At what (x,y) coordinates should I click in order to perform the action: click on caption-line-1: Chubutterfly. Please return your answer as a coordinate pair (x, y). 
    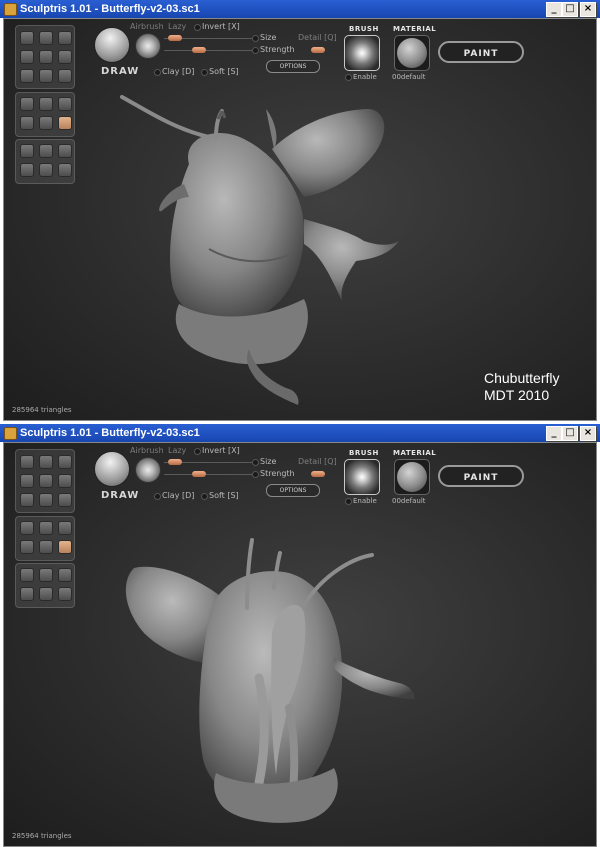
    Looking at the image, I should click on (522, 378).